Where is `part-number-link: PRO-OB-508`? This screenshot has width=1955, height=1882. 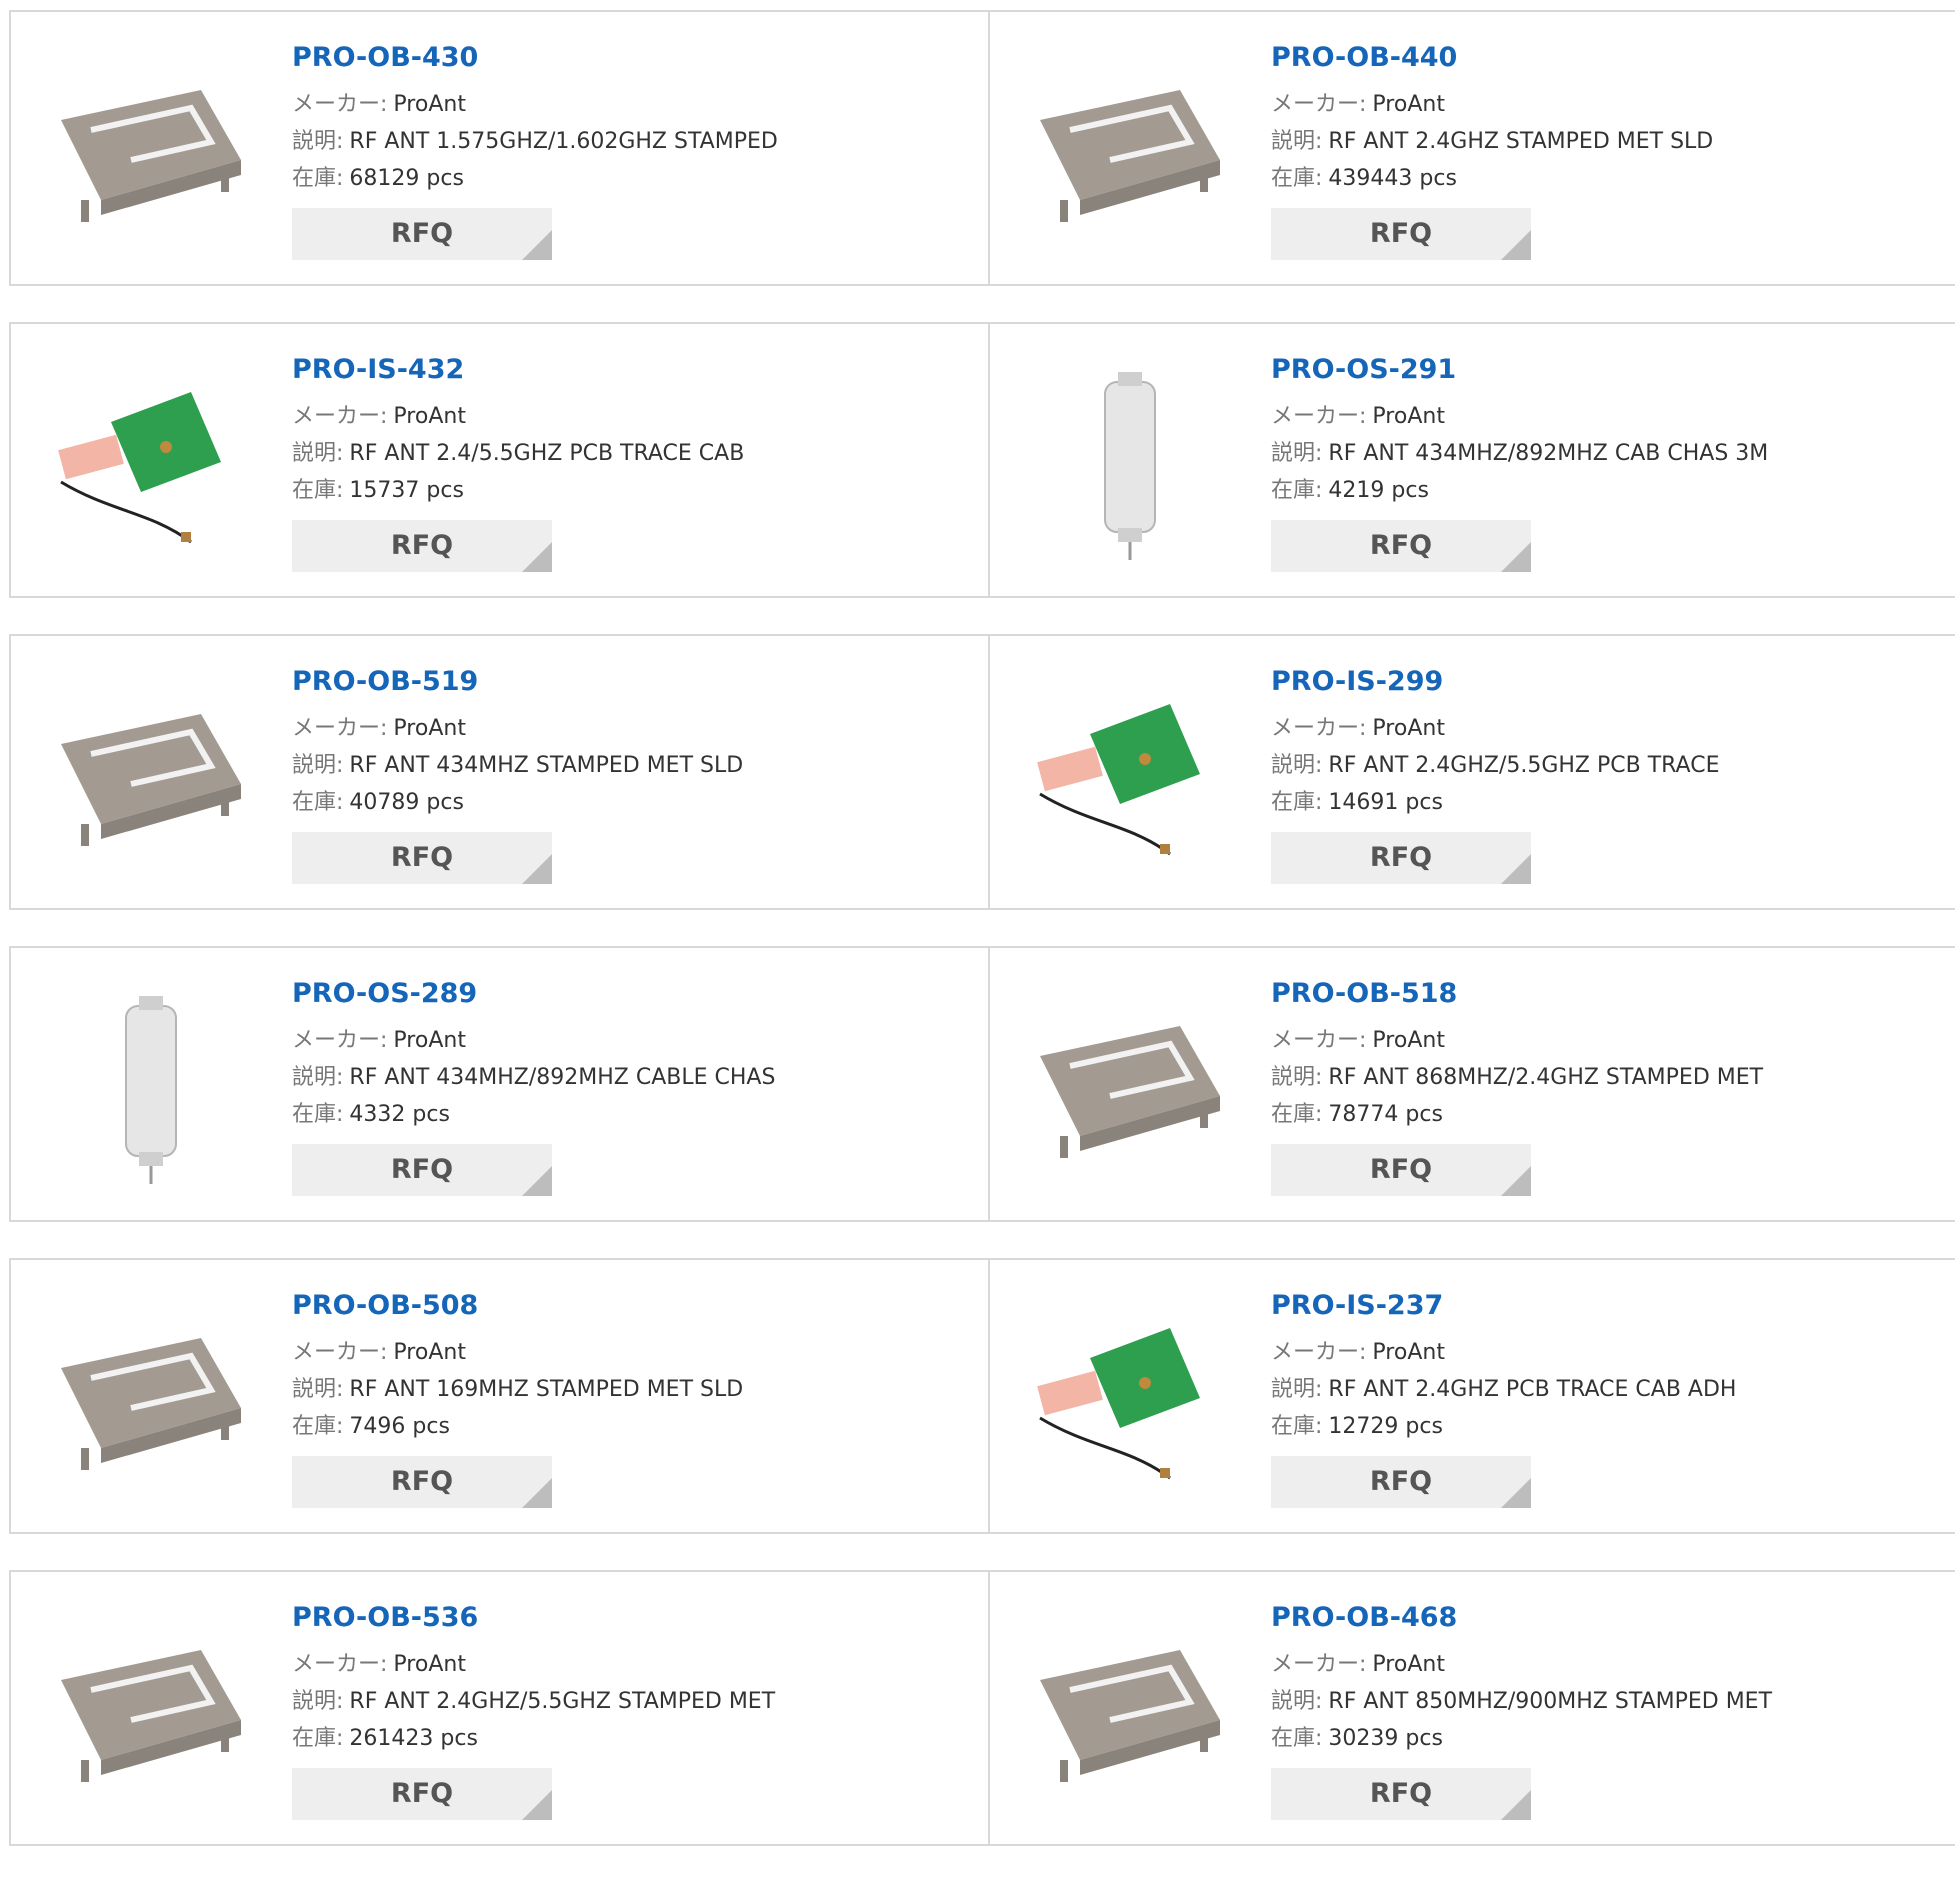
part-number-link: PRO-OB-508 is located at coordinates (630, 1306).